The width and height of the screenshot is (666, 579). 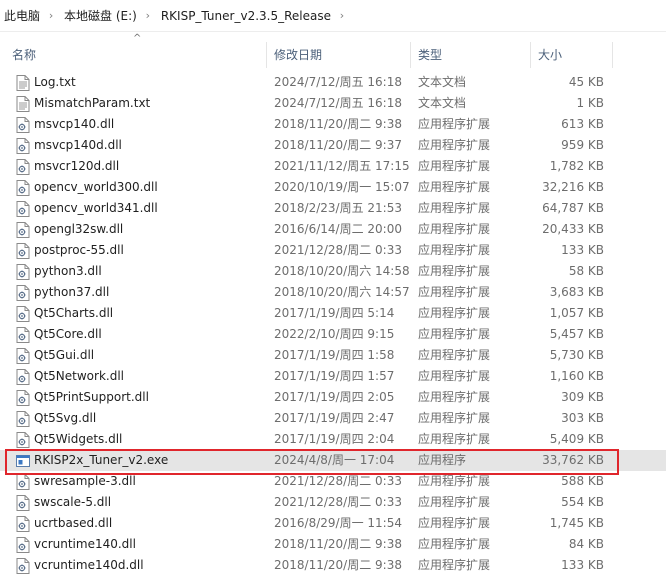 I want to click on file-name: vcruntime140d.dll, so click(x=89, y=565).